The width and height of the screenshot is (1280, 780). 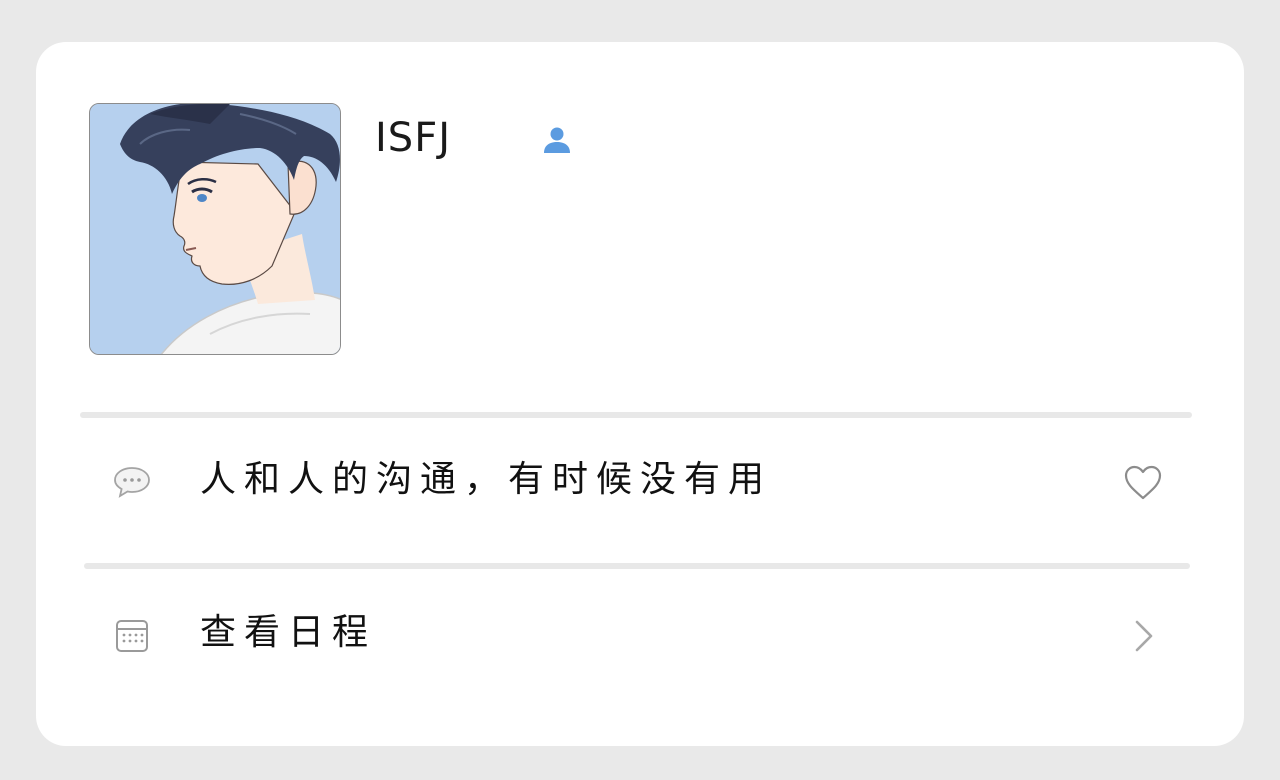 I want to click on avatar-image, so click(x=215, y=229).